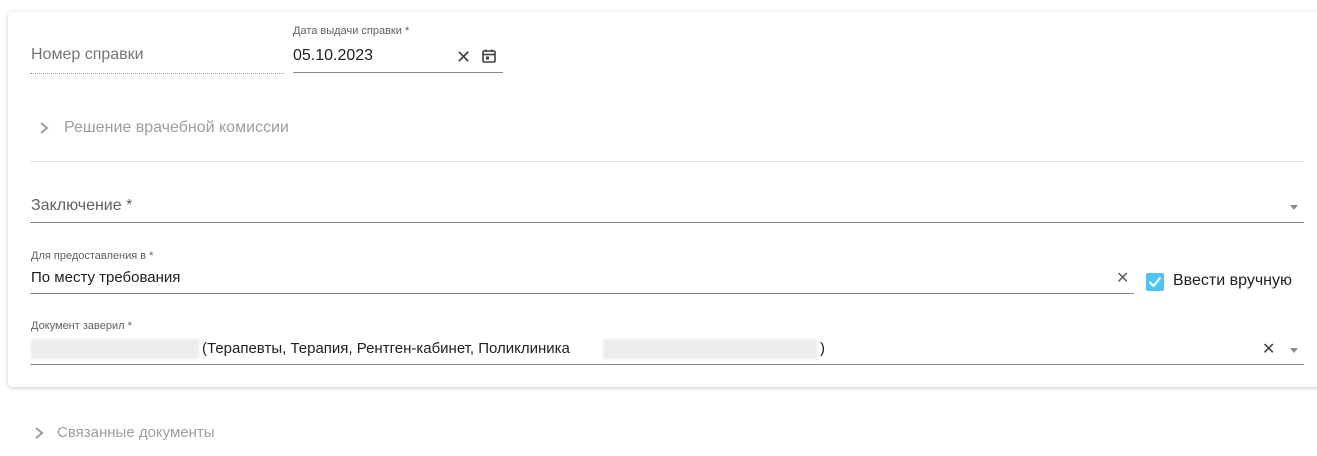 Image resolution: width=1317 pixels, height=456 pixels. Describe the element at coordinates (105, 277) in the screenshot. I see `provided-to-input: По месту требования` at that location.